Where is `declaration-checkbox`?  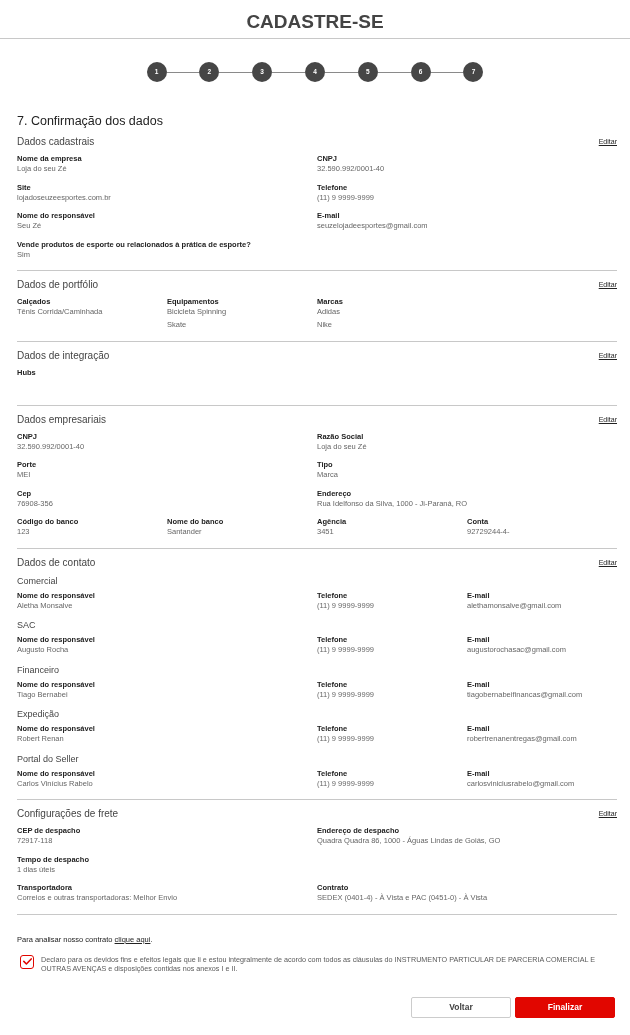 declaration-checkbox is located at coordinates (27, 961).